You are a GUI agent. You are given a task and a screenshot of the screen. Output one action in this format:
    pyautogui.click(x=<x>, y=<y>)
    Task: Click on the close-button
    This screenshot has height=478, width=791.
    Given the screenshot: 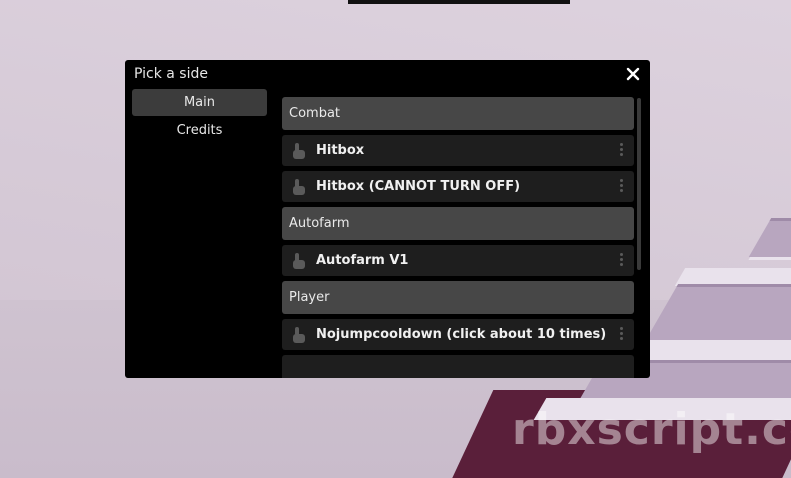 What is the action you would take?
    pyautogui.click(x=633, y=74)
    